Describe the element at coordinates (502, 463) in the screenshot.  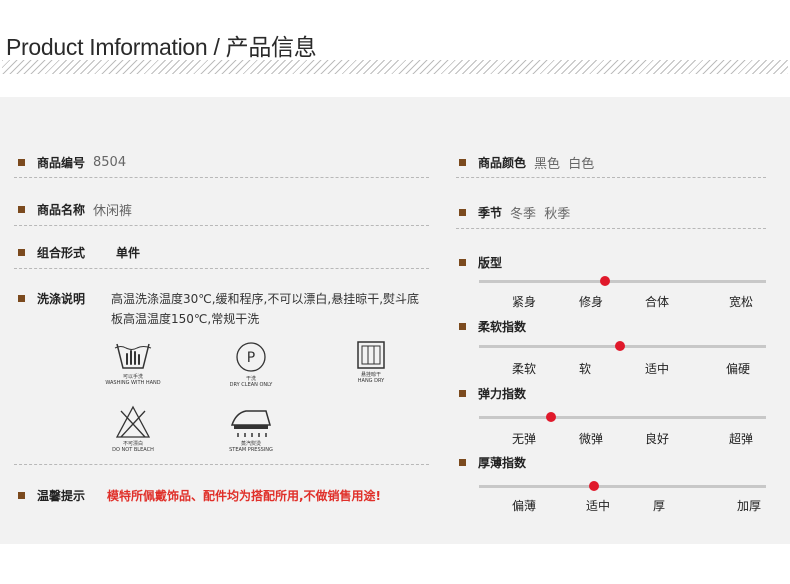
I see `thickness-label: 厚薄指数` at that location.